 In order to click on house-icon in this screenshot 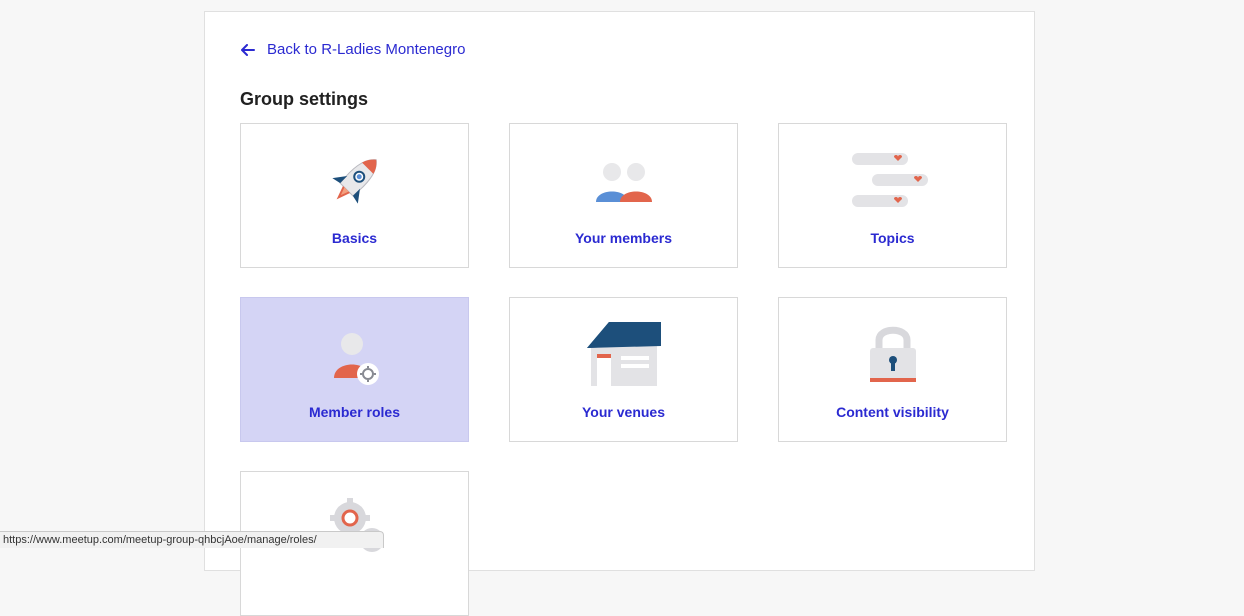, I will do `click(623, 354)`.